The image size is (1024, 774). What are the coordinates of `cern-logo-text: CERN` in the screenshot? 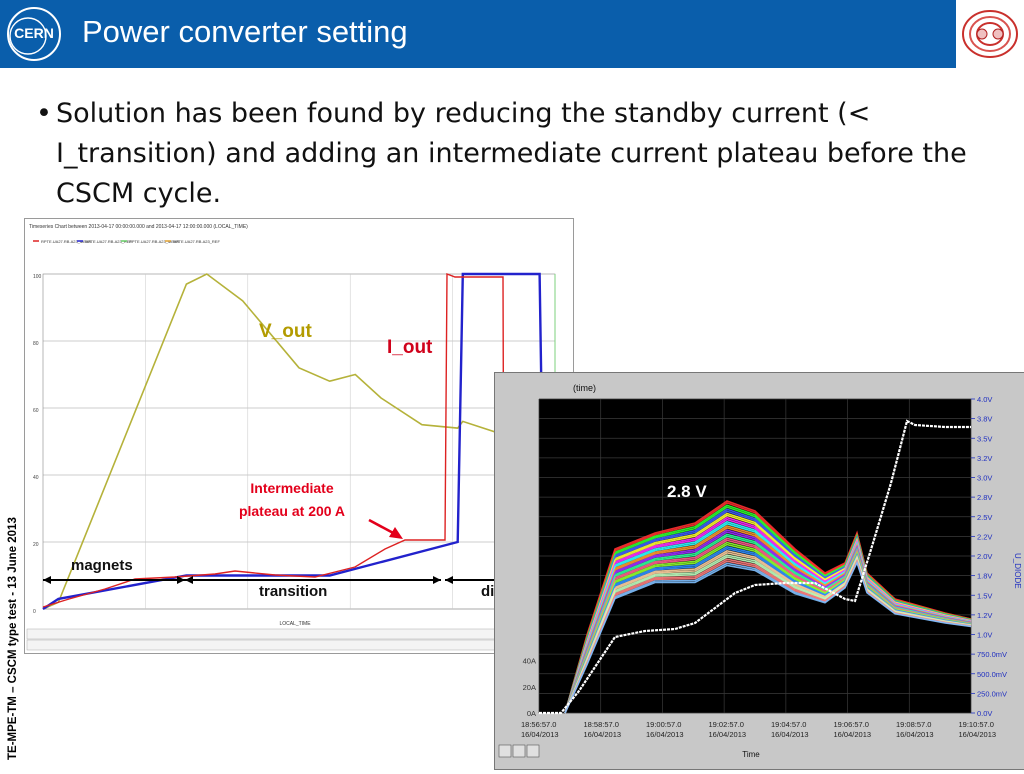 It's located at (34, 33).